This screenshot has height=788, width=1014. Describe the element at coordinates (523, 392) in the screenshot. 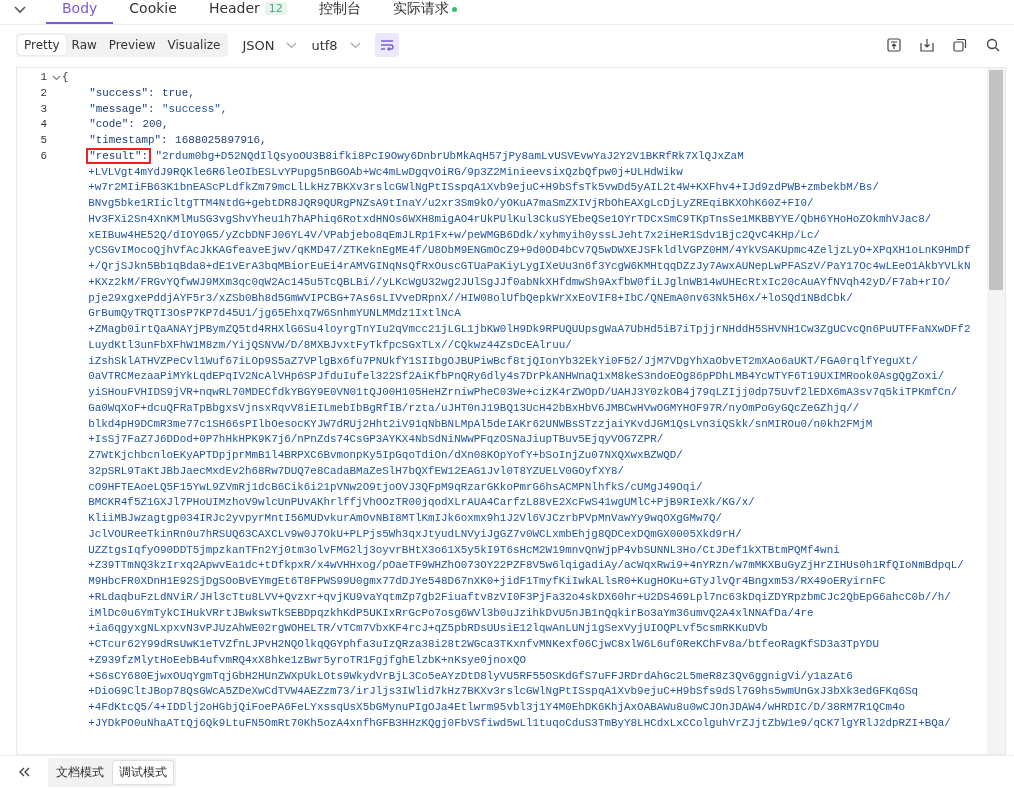

I see `json-value: yiSHouFVHIDS9jVR+nqwRL70MDECfdkYBGY9E0VN01tQJ00H105HeHZrniwPheC03We+cizK4rZWOpD/UAHJ3Y0zkOB4j79qLZIjj0dp75Uvf2lEDX6mA3sv7q5kiTPKmfCn/` at that location.